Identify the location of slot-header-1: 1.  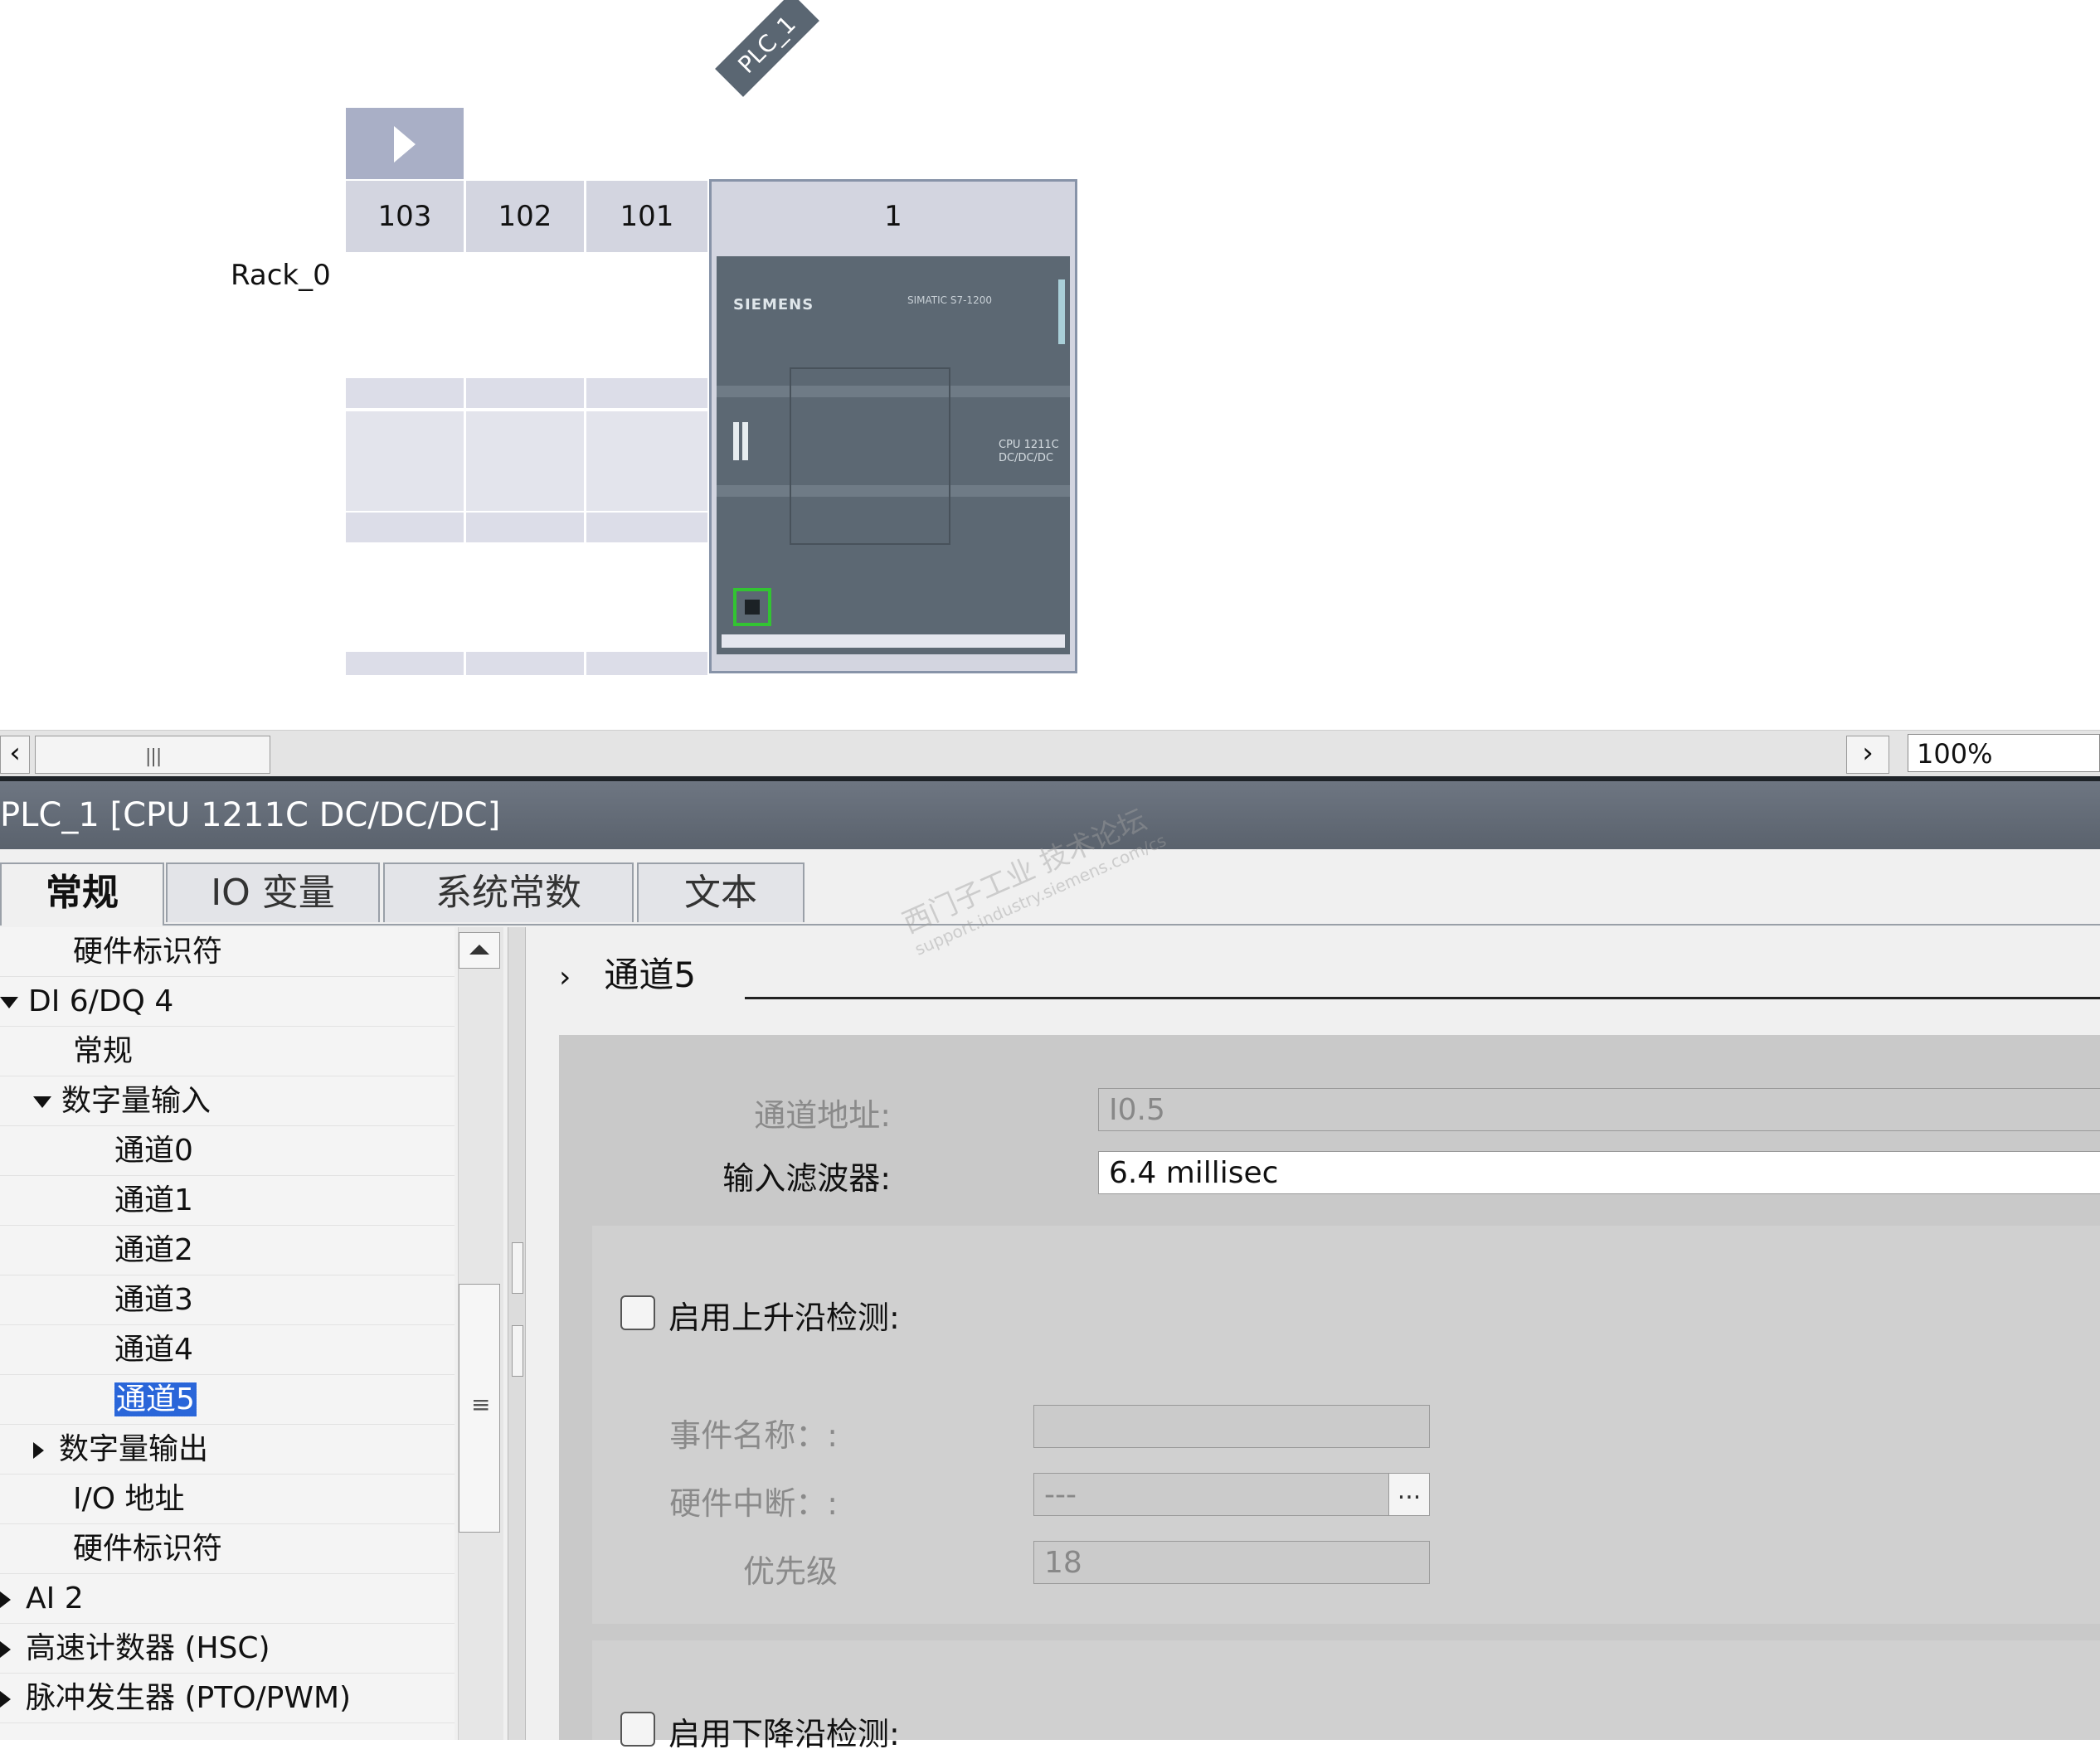
(893, 216).